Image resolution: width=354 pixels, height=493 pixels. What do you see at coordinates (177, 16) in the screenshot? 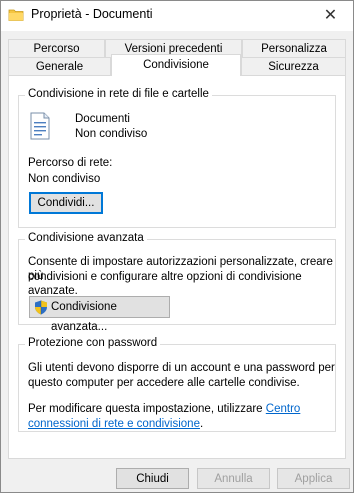
I see `title-bar: Proprietà - Documenti ✕` at bounding box center [177, 16].